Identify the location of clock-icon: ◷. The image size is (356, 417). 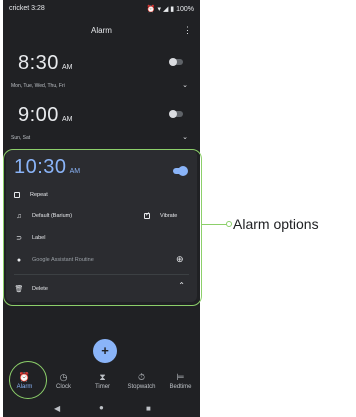
(63, 377).